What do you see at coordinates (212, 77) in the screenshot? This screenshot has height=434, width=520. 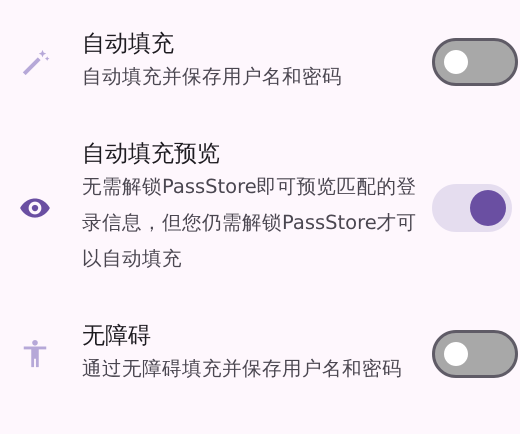 I see `setting-description: 自动填充并保存用户名和密码` at bounding box center [212, 77].